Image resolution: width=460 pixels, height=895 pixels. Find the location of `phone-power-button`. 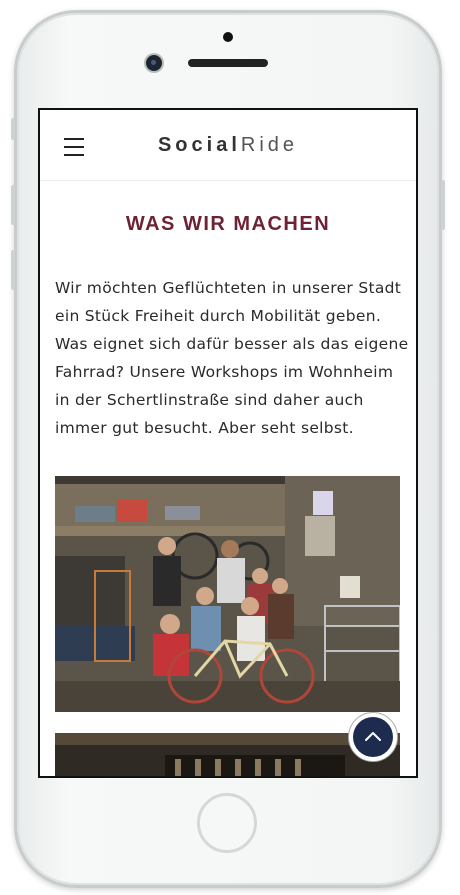

phone-power-button is located at coordinates (443, 205).